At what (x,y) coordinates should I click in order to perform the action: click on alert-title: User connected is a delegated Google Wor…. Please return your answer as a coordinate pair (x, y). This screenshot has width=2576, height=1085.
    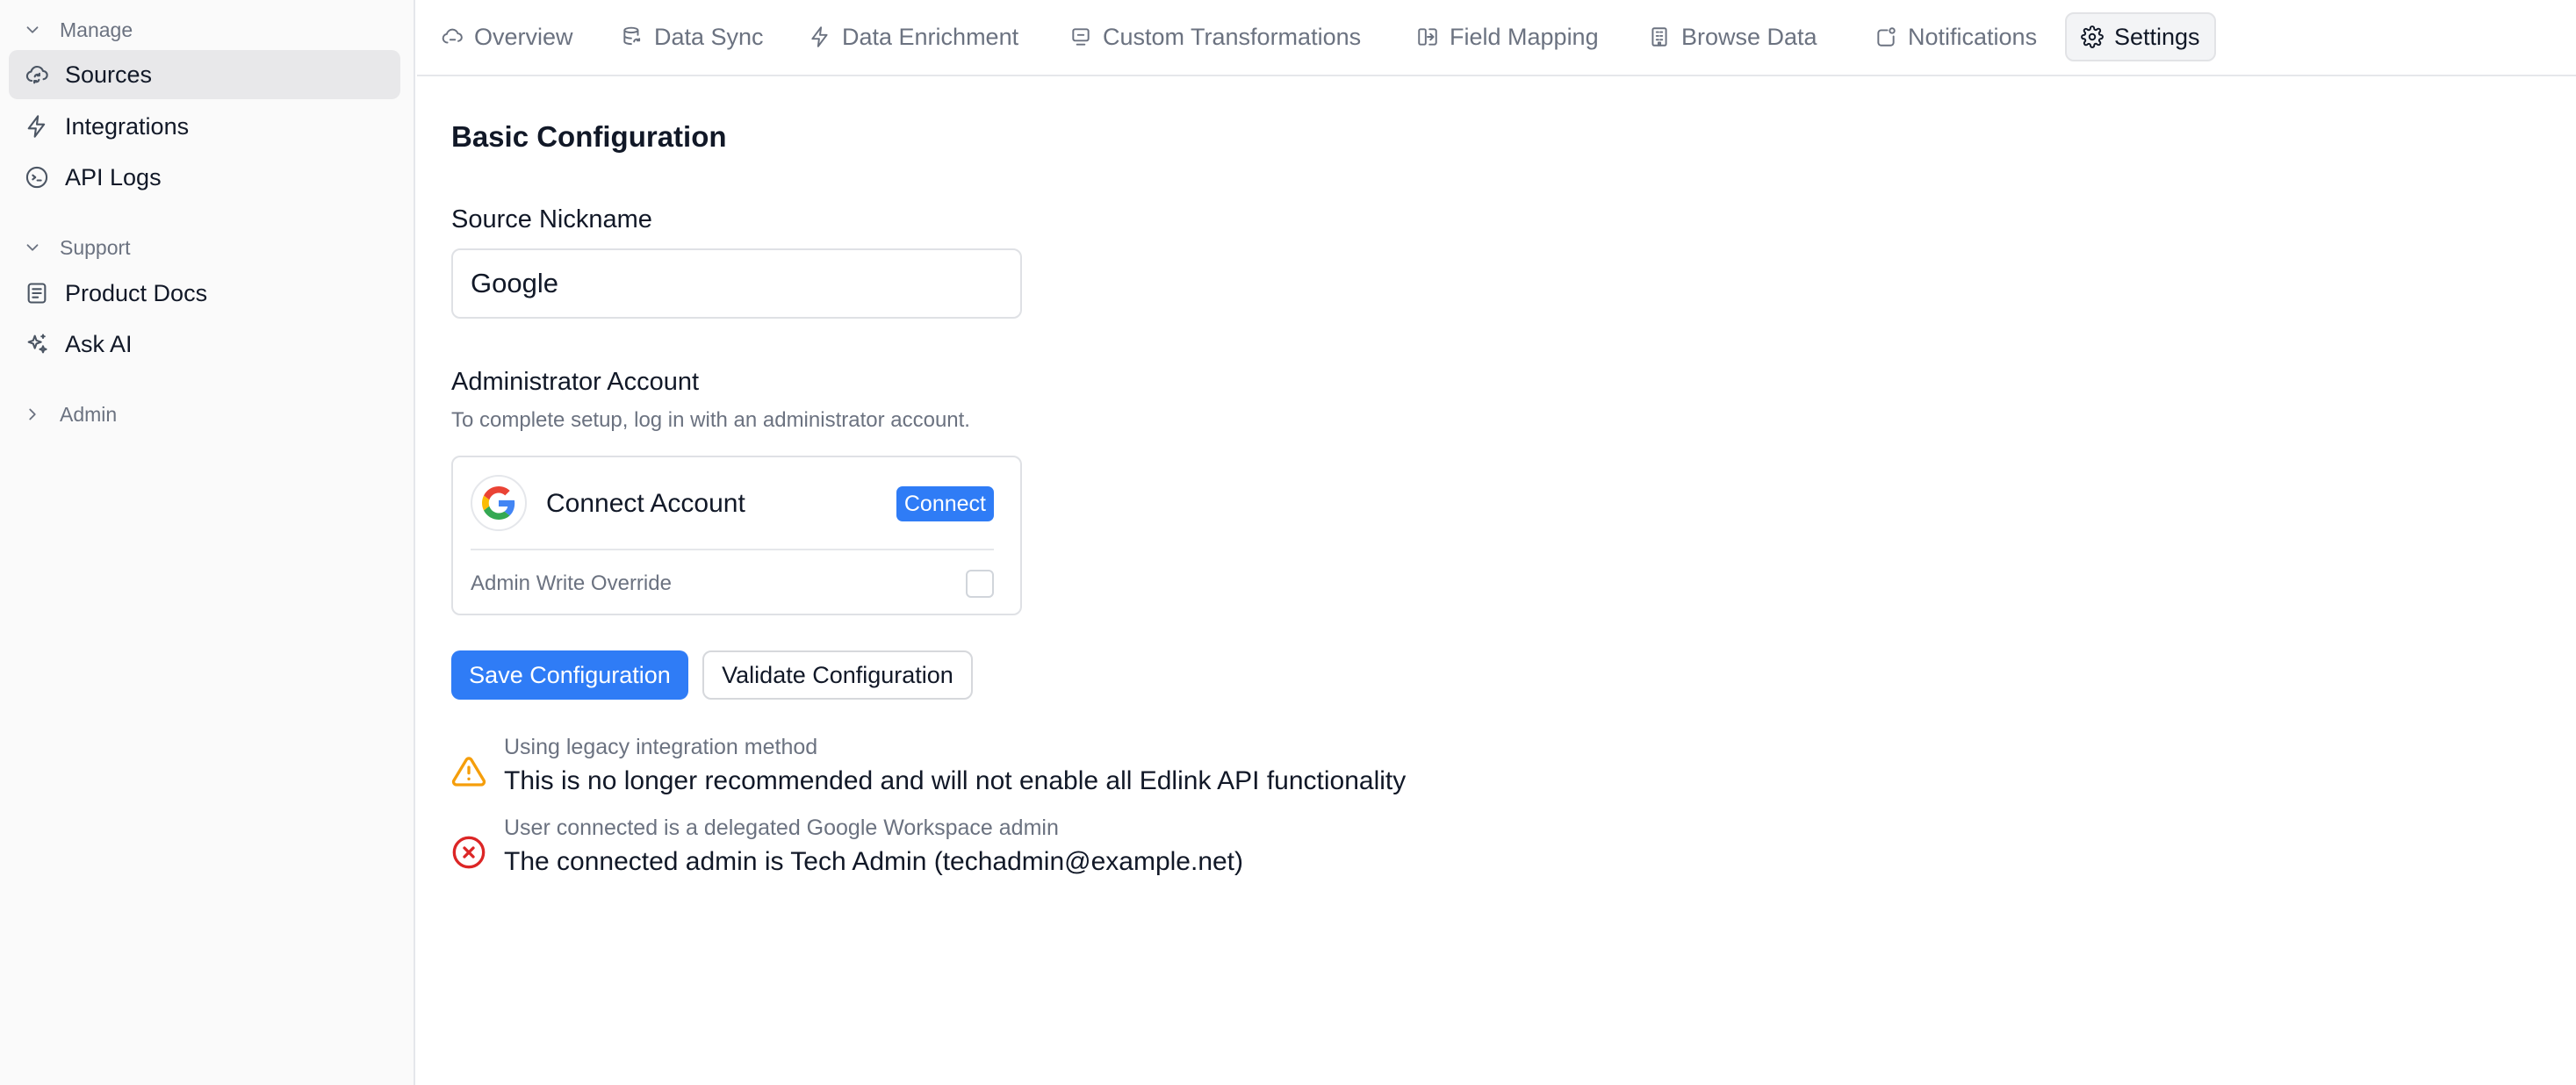
    Looking at the image, I should click on (781, 828).